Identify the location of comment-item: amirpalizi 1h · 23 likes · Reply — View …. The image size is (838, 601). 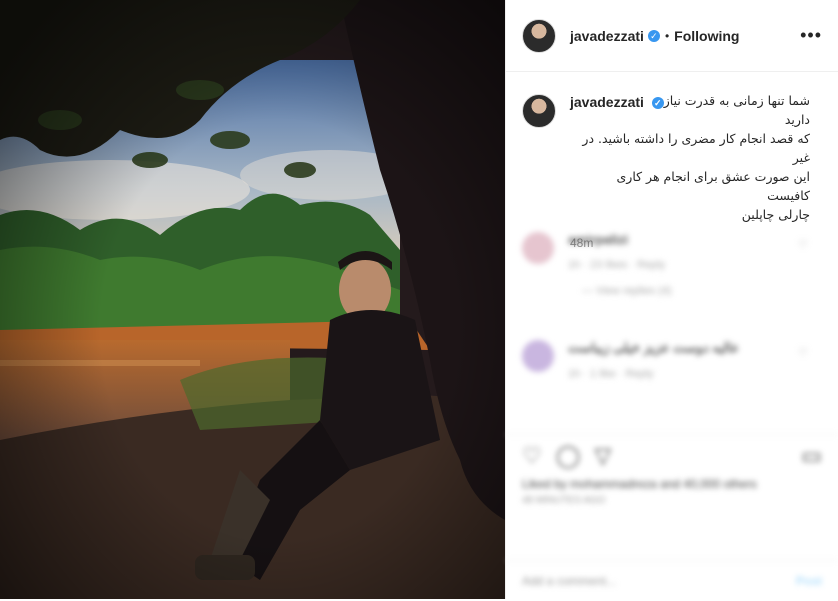
(672, 264).